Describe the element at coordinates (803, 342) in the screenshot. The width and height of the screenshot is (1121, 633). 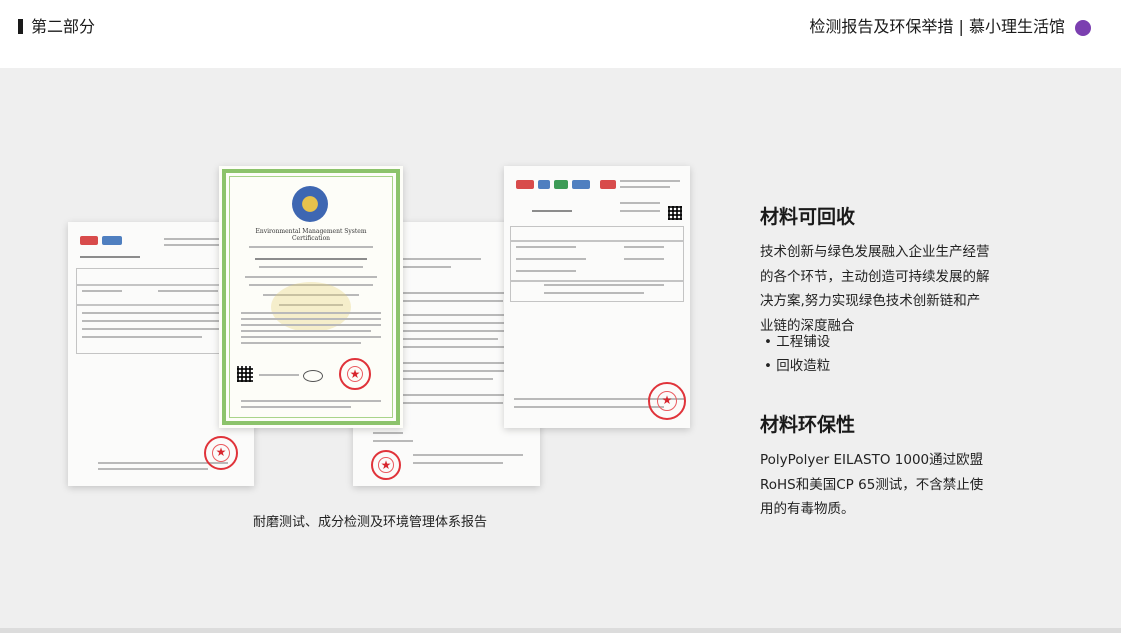
I see `list-item-label: 工程铺设` at that location.